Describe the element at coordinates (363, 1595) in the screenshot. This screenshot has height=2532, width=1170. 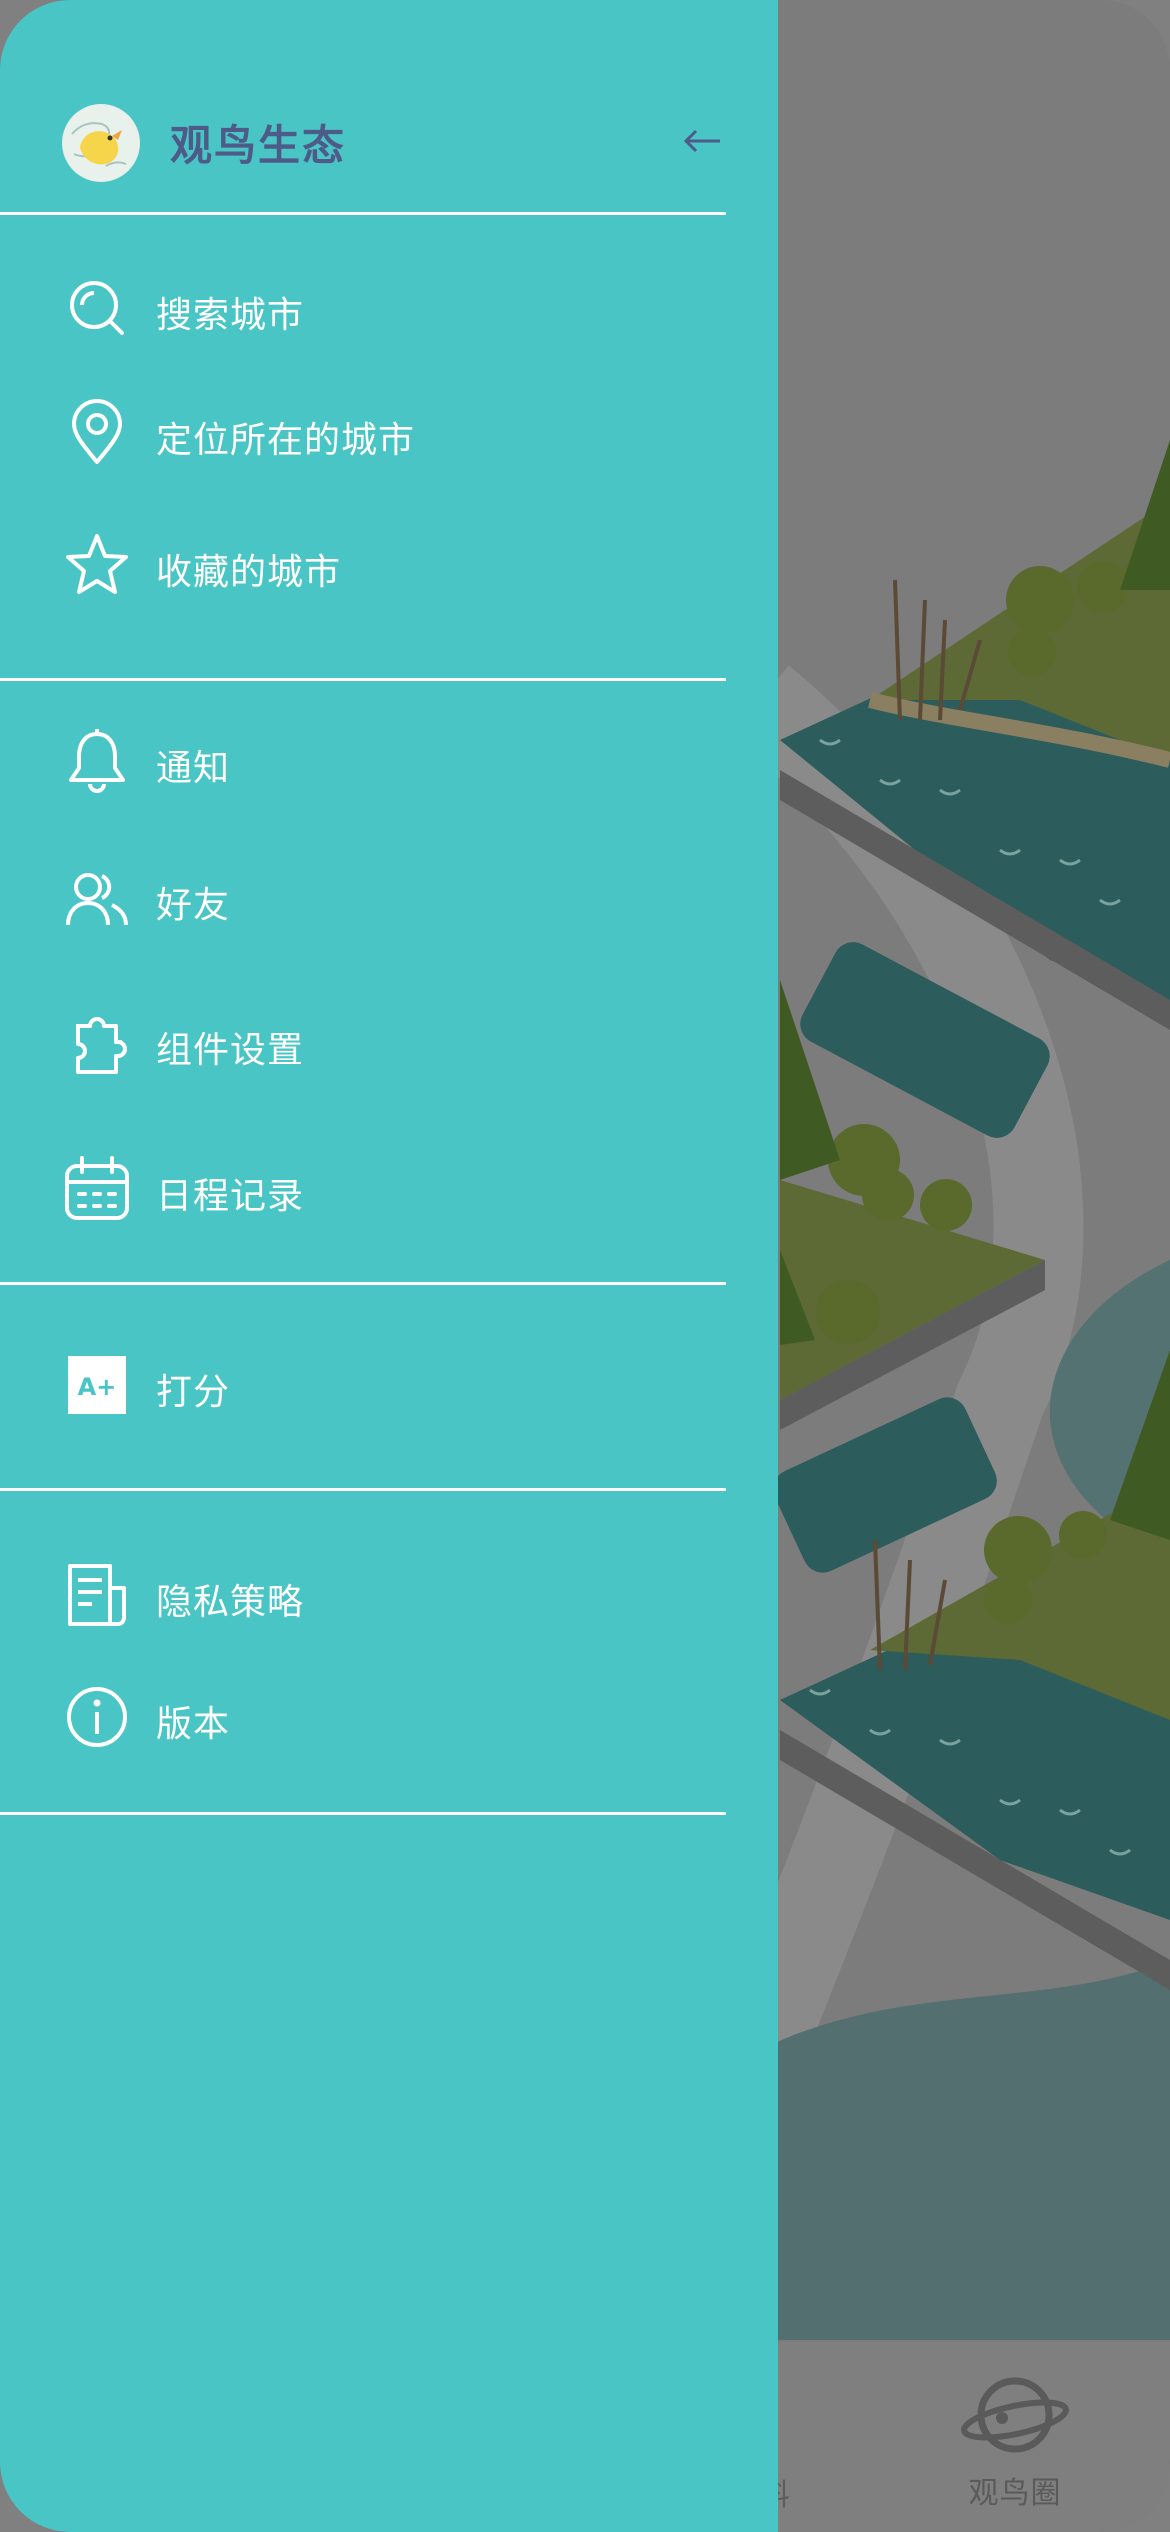
I see `menu-item-privacy-policy: 隐私策略` at that location.